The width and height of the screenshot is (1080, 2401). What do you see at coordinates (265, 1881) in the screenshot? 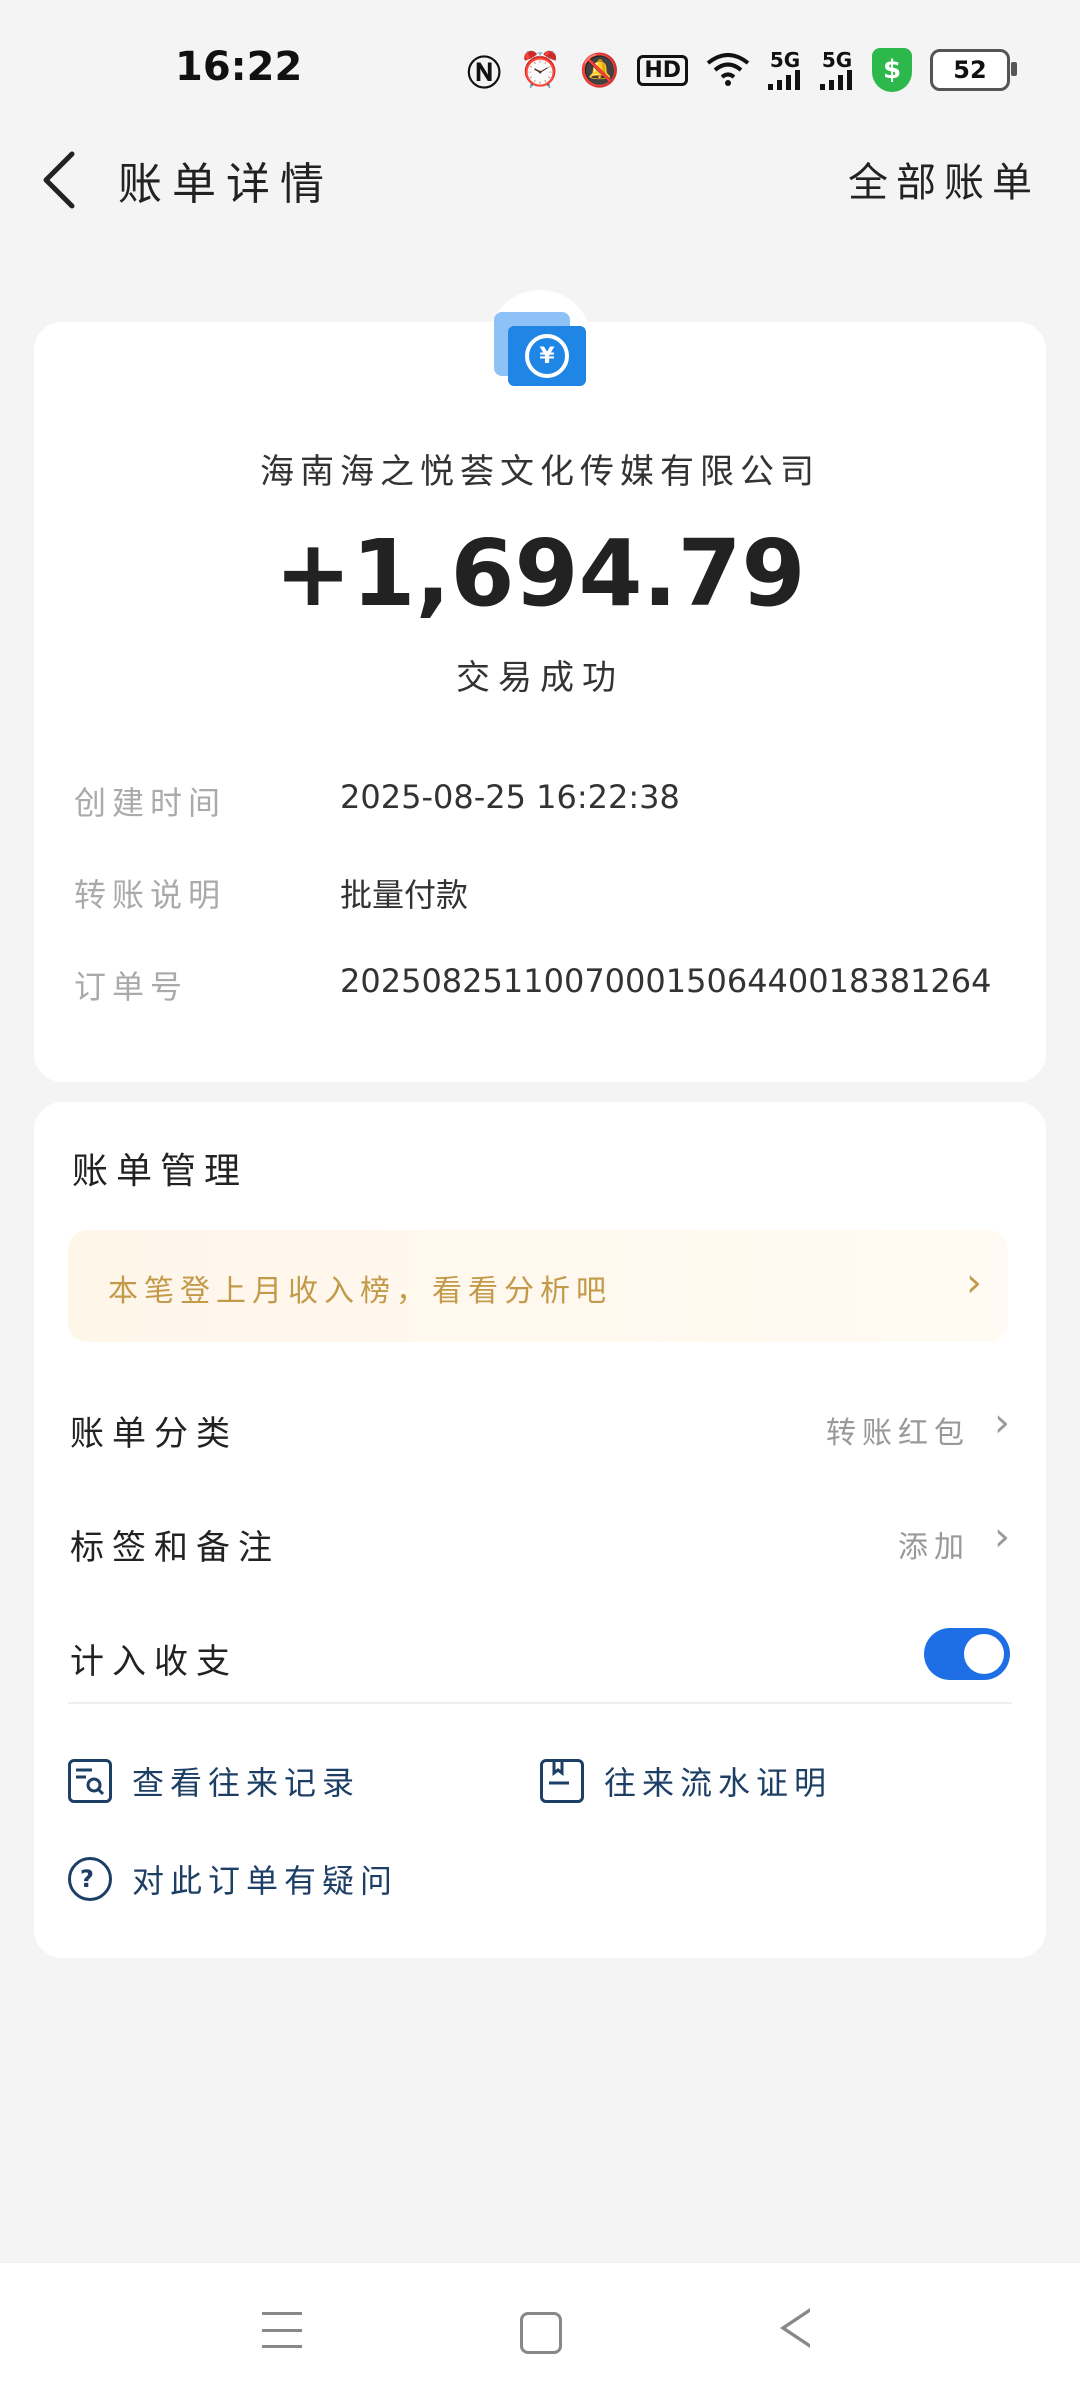
I see `order-question-label: 对此订单有疑问` at bounding box center [265, 1881].